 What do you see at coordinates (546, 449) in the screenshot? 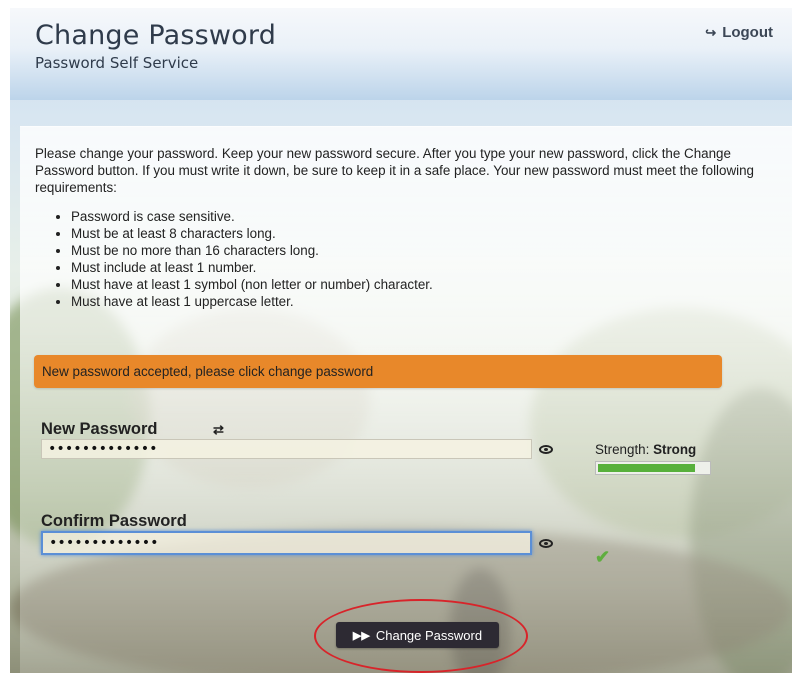
I see `show-password-eye-icon` at bounding box center [546, 449].